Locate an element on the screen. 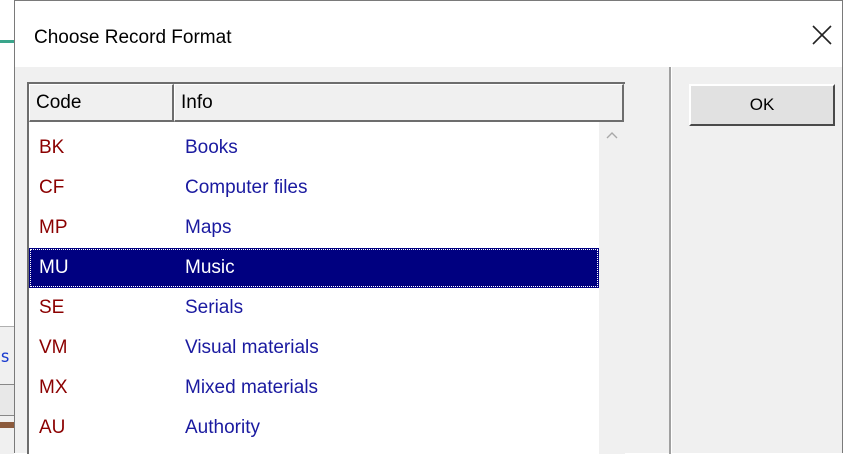  record-code: VM is located at coordinates (53, 347).